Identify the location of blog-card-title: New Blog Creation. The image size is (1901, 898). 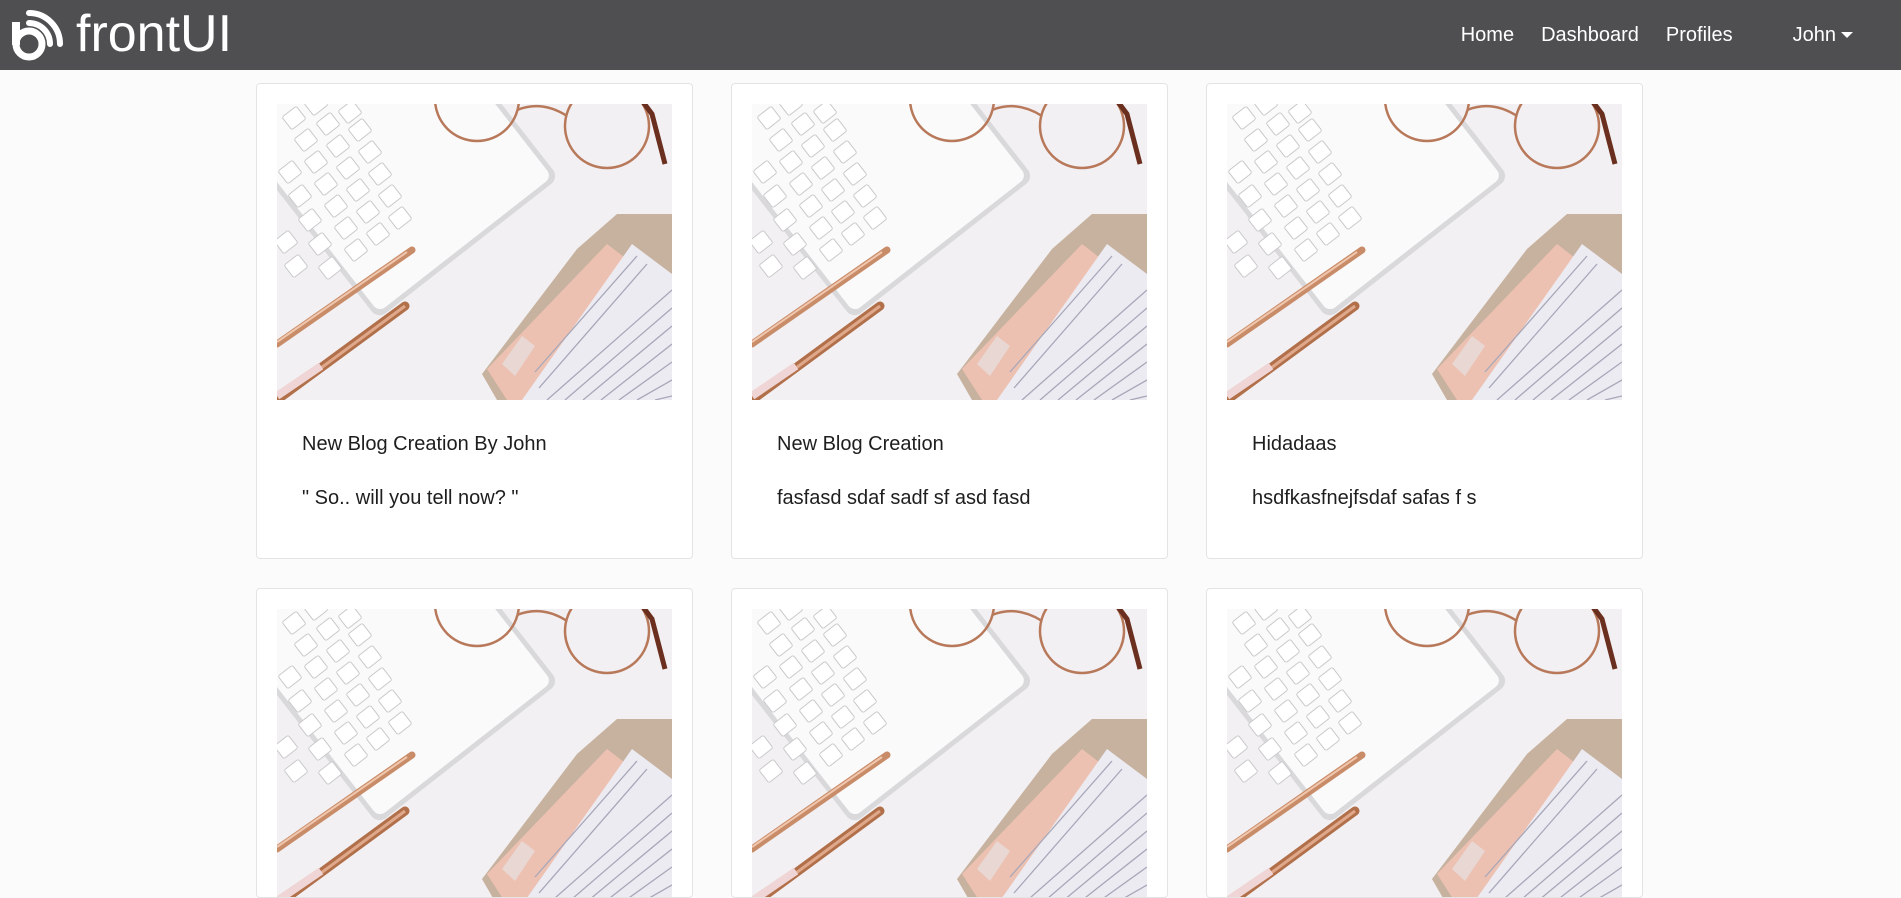
(860, 444).